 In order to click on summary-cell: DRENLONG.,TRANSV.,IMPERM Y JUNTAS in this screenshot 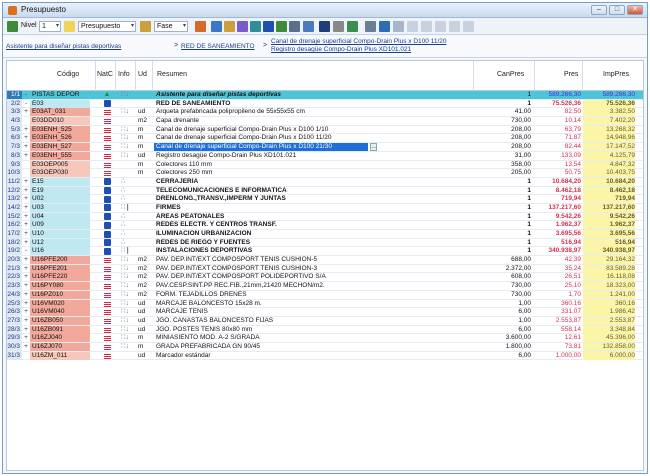, I will do `click(314, 199)`.